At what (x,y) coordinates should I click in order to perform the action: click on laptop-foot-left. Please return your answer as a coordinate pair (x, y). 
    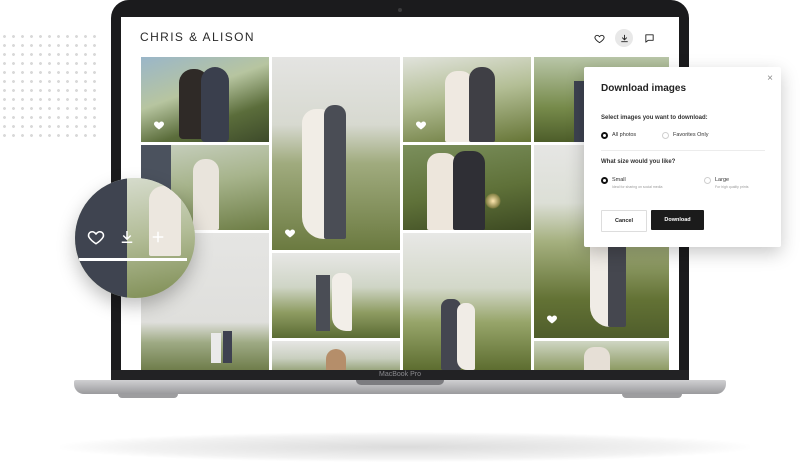
    Looking at the image, I should click on (148, 396).